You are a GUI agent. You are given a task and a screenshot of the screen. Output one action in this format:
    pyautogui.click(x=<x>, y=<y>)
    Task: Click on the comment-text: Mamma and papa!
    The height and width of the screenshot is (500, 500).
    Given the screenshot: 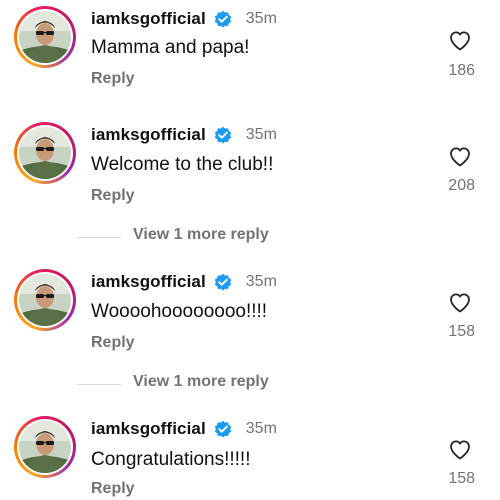 What is the action you would take?
    pyautogui.click(x=170, y=47)
    